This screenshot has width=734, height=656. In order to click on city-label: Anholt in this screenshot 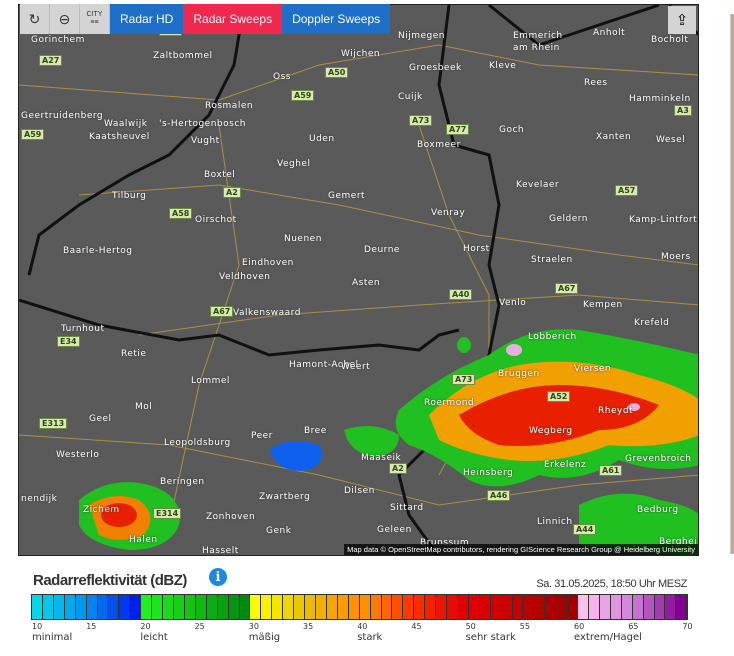, I will do `click(609, 33)`.